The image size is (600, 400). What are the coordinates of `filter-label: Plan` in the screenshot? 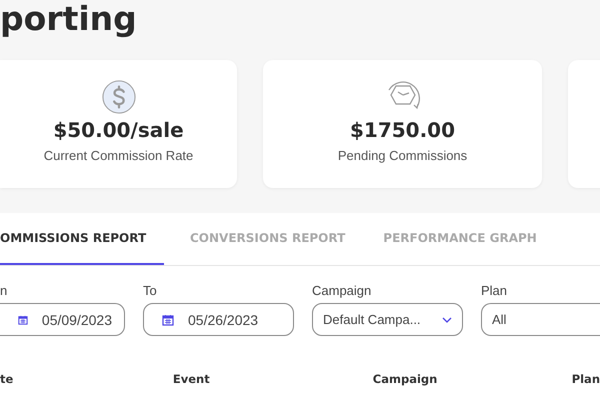 It's located at (494, 291).